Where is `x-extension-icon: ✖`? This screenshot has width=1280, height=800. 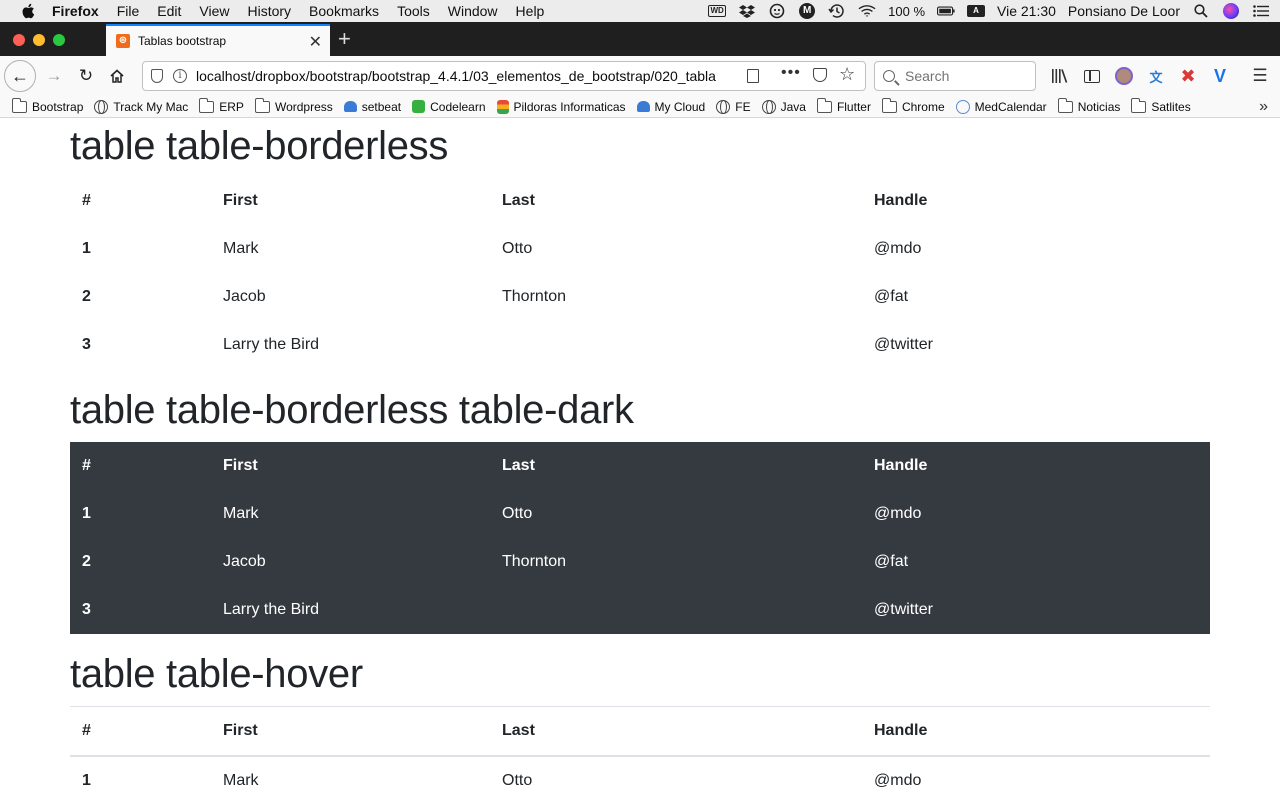
x-extension-icon: ✖ is located at coordinates (1188, 76).